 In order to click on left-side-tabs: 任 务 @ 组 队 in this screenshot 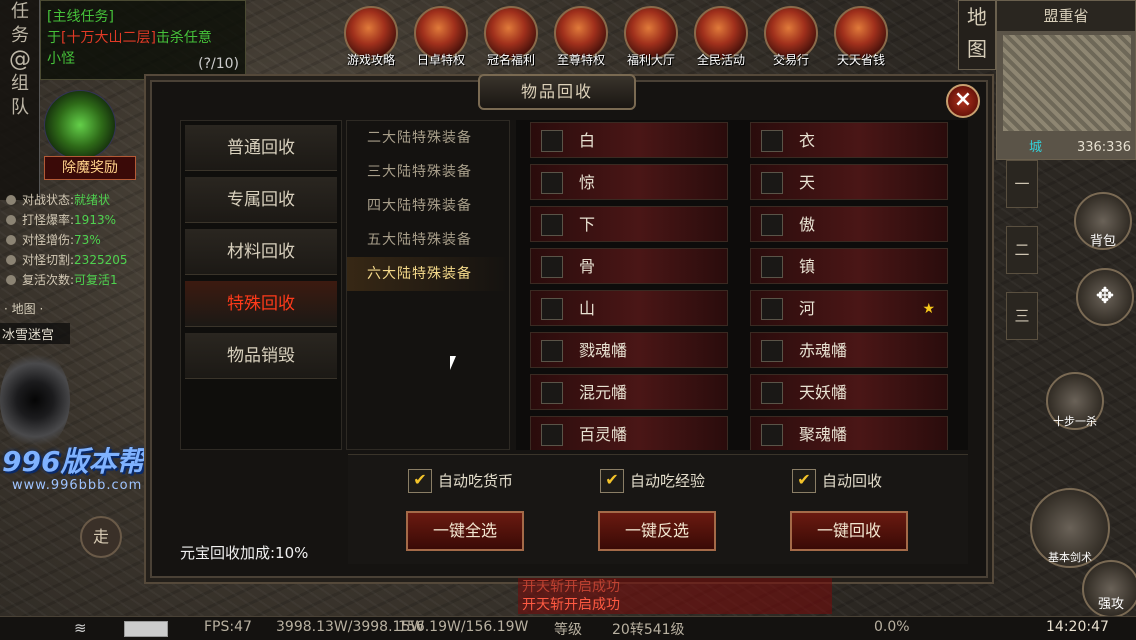, I will do `click(20, 100)`.